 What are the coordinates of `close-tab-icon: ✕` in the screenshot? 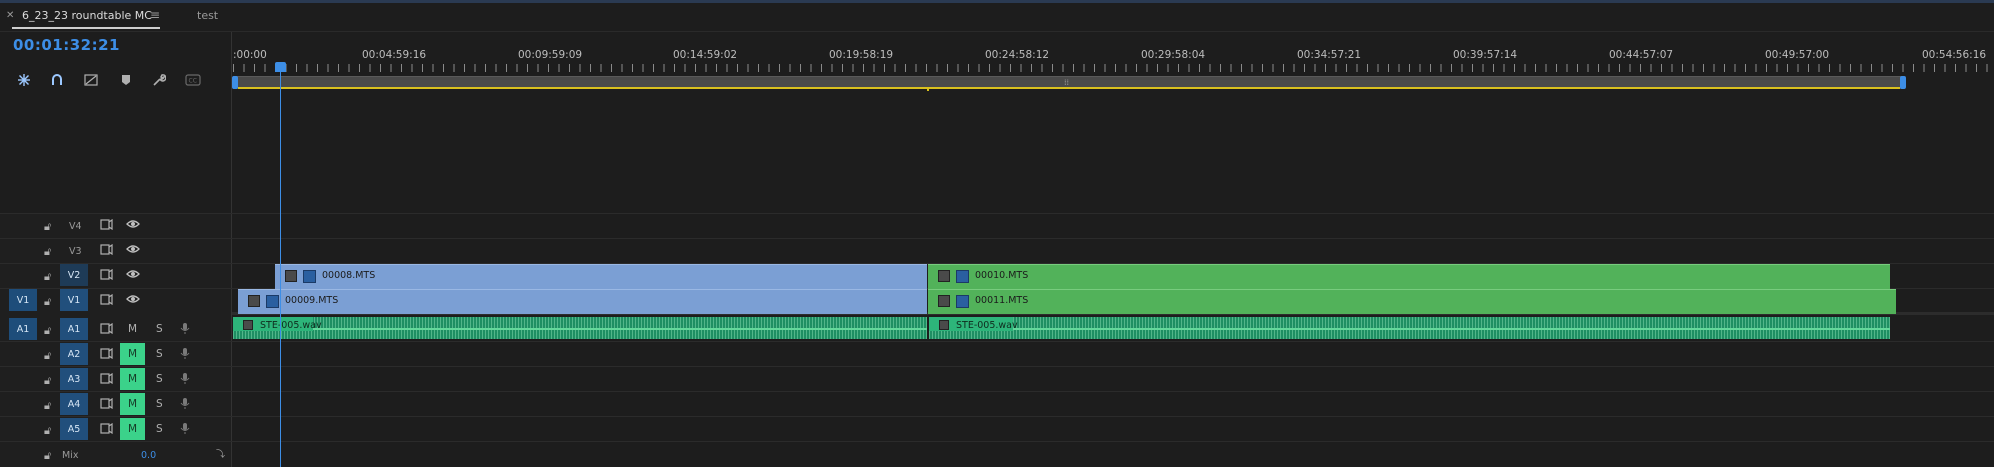 It's located at (10, 15).